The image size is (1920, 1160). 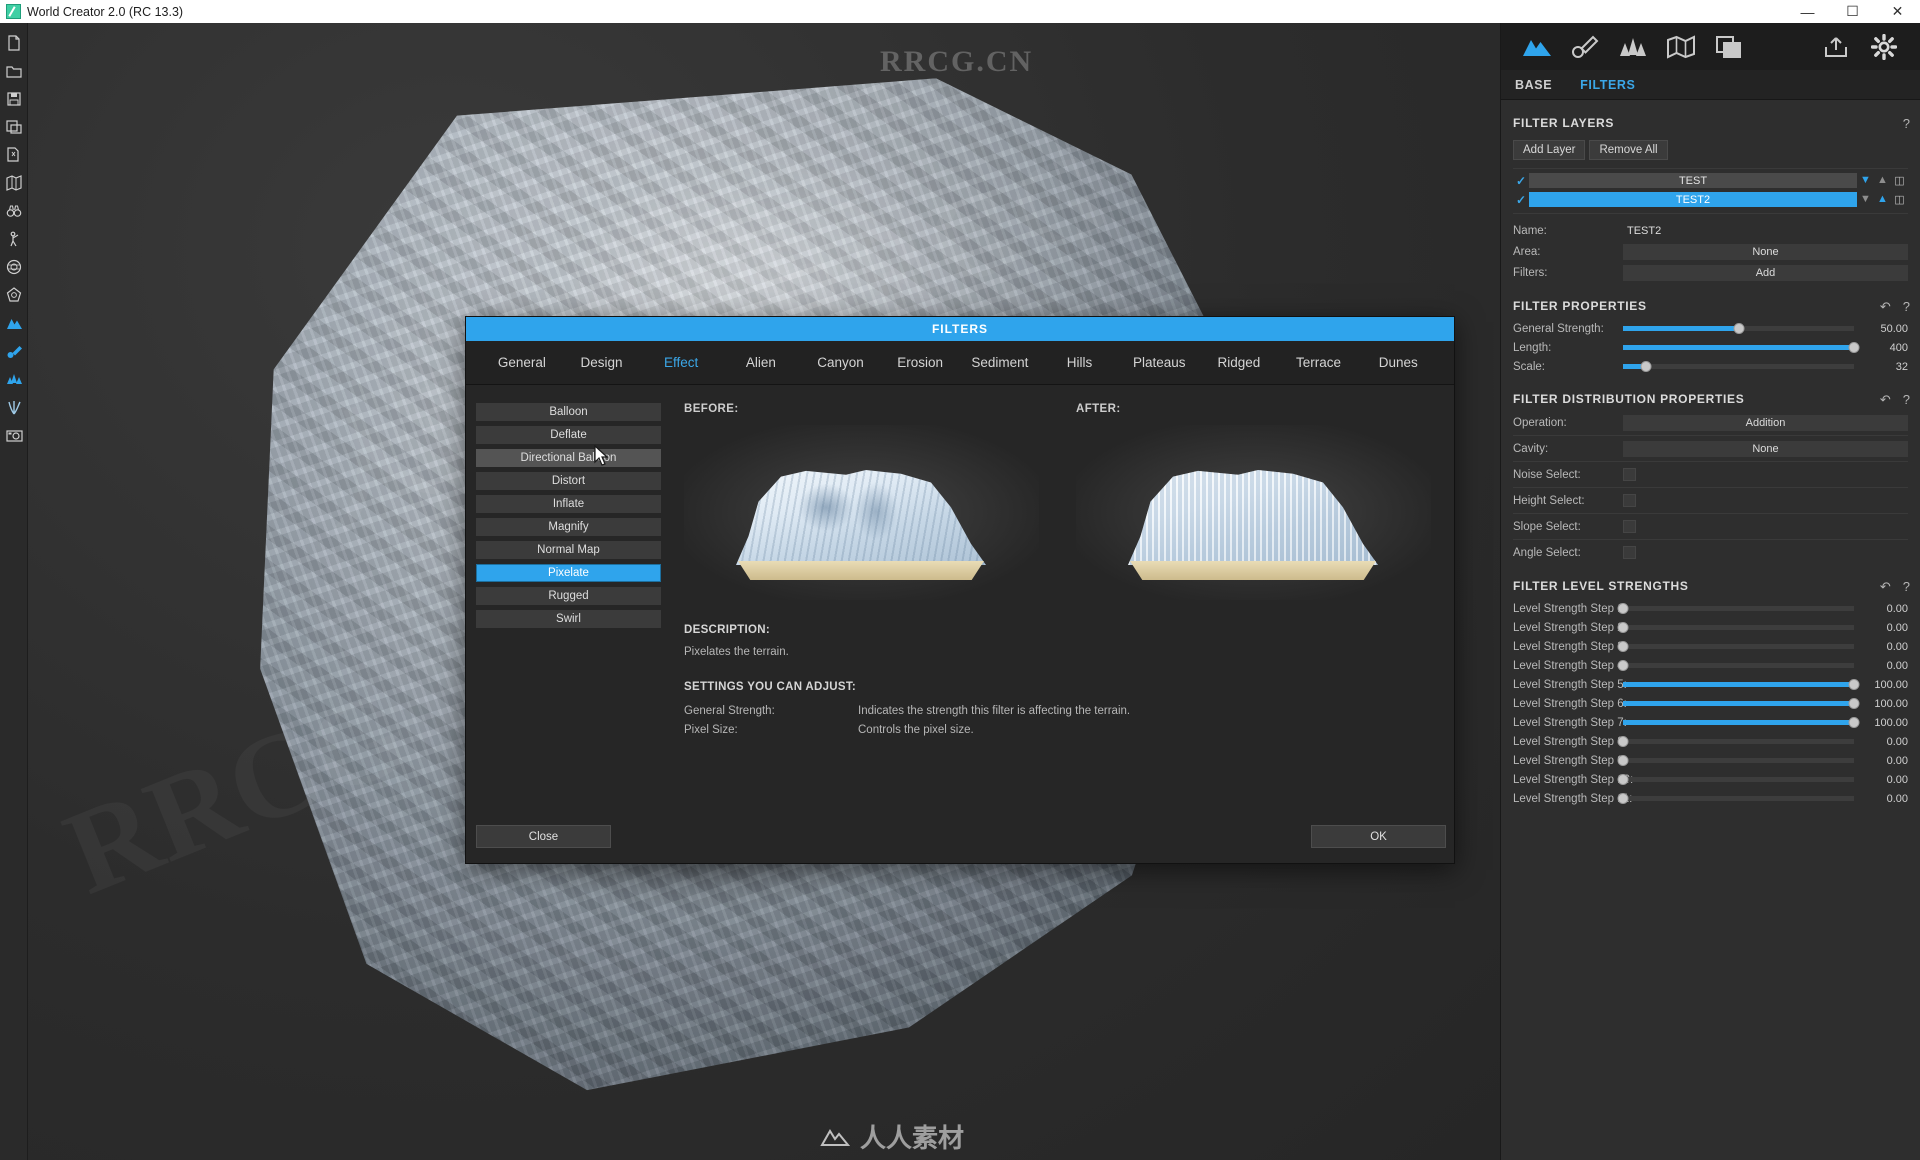 What do you see at coordinates (14, 183) in the screenshot?
I see `map-icon` at bounding box center [14, 183].